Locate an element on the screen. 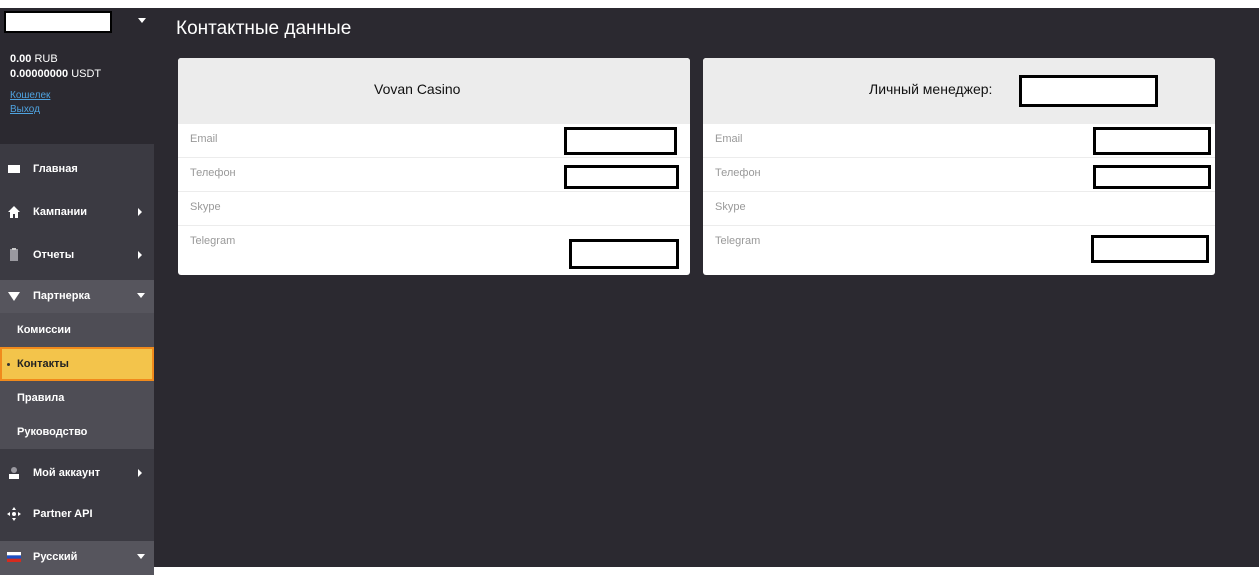  submenu-item-commissions: Комиссии is located at coordinates (77, 330).